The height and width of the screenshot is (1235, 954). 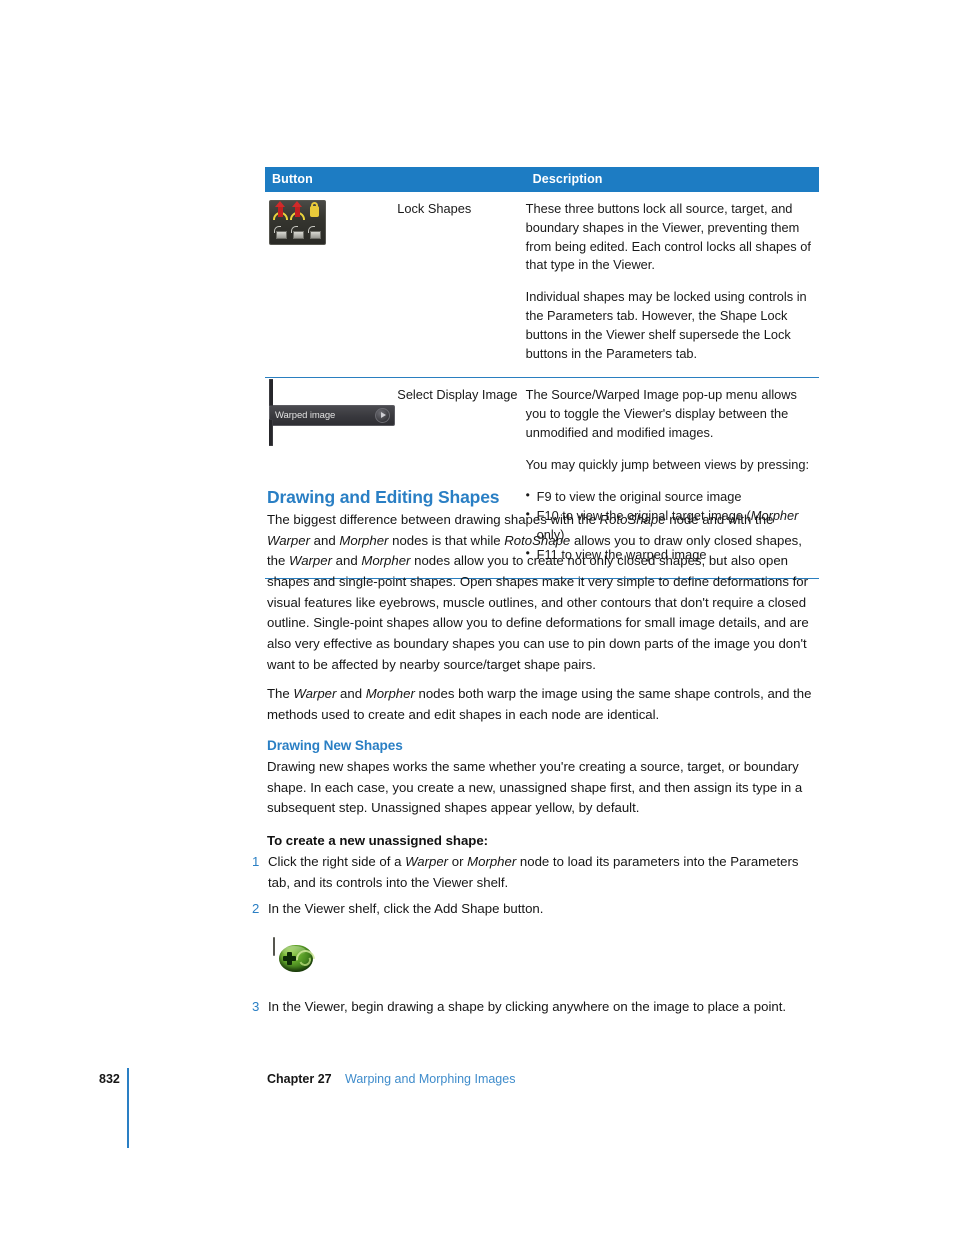 I want to click on table-header: Button Description, so click(x=542, y=179).